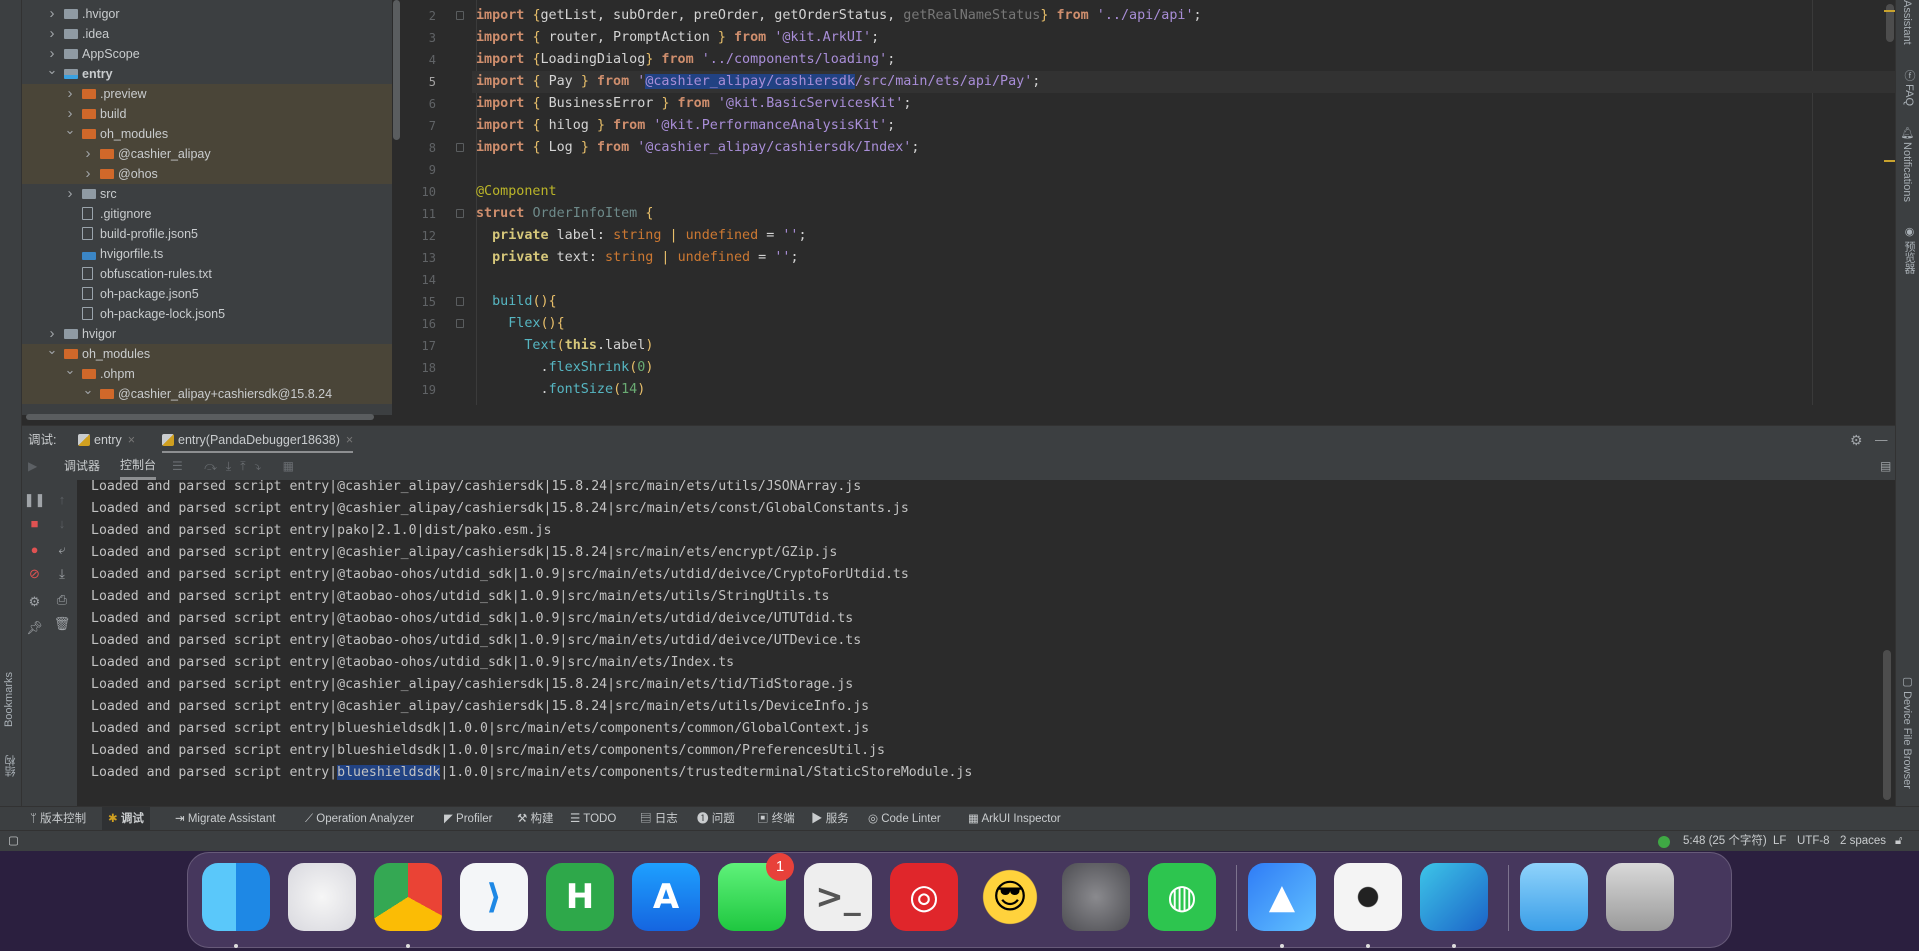 This screenshot has width=1919, height=951. What do you see at coordinates (32, 466) in the screenshot?
I see `resume-icon: ▶` at bounding box center [32, 466].